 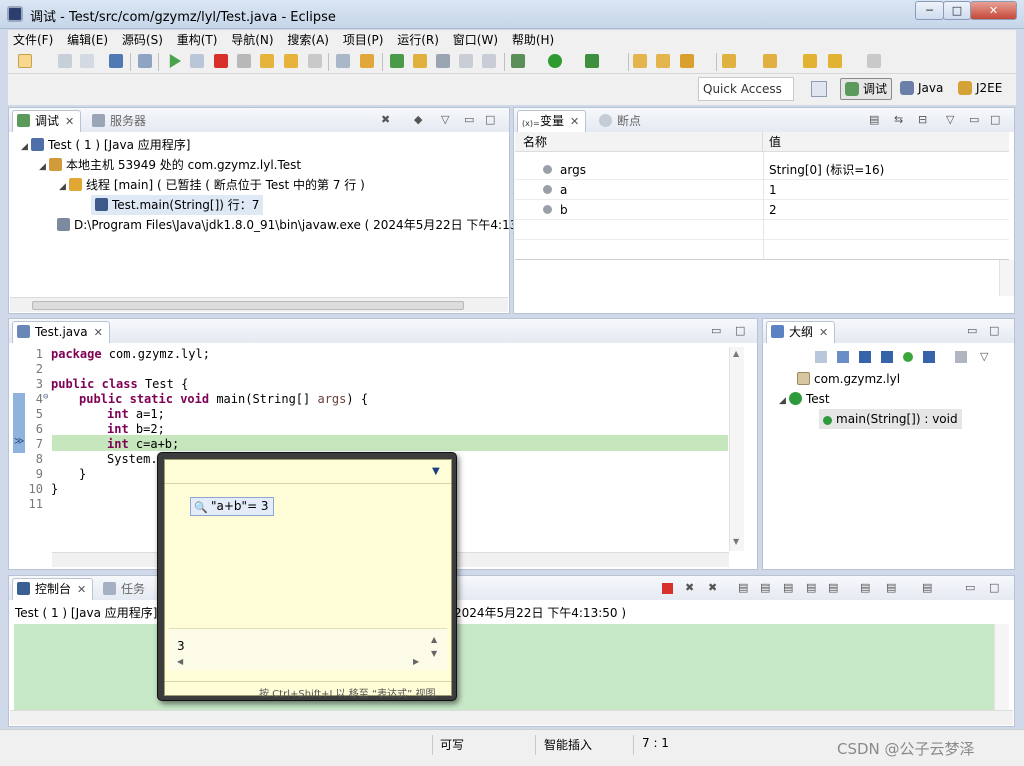 What do you see at coordinates (762, 190) in the screenshot?
I see `variable-row-a: a 1` at bounding box center [762, 190].